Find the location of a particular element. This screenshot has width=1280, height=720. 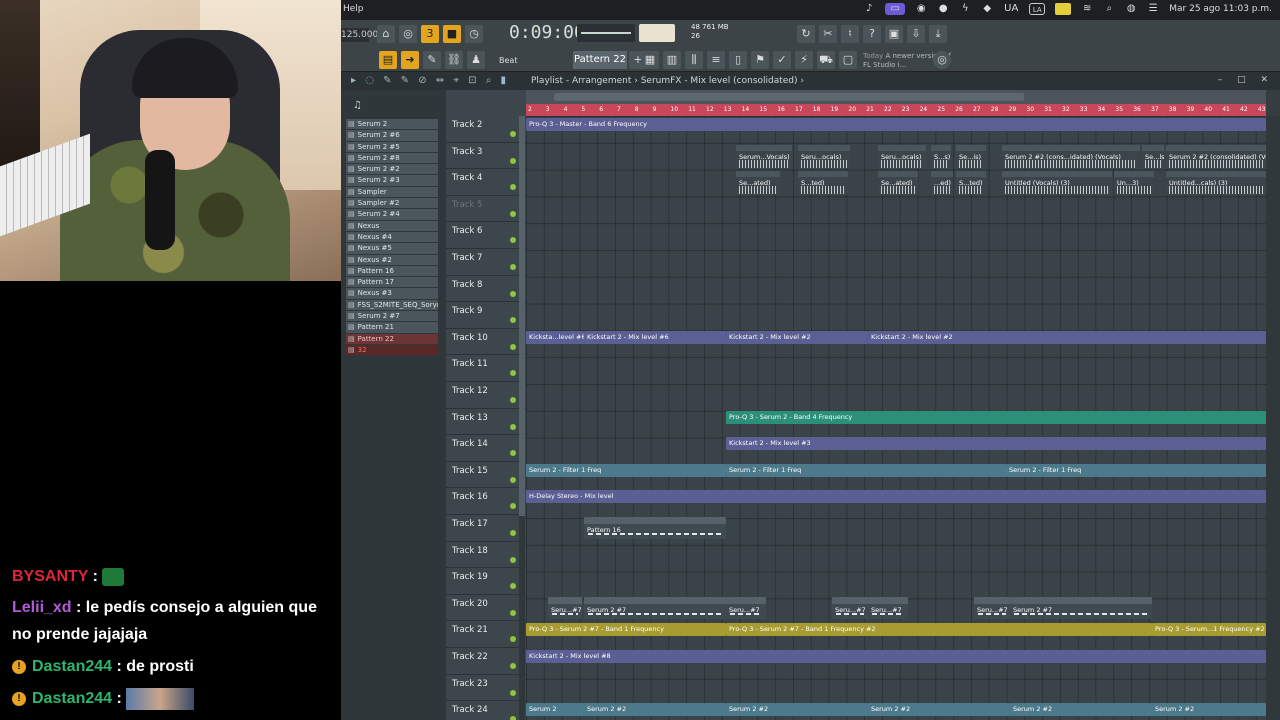

draw-icon: ✎ is located at coordinates (432, 60).